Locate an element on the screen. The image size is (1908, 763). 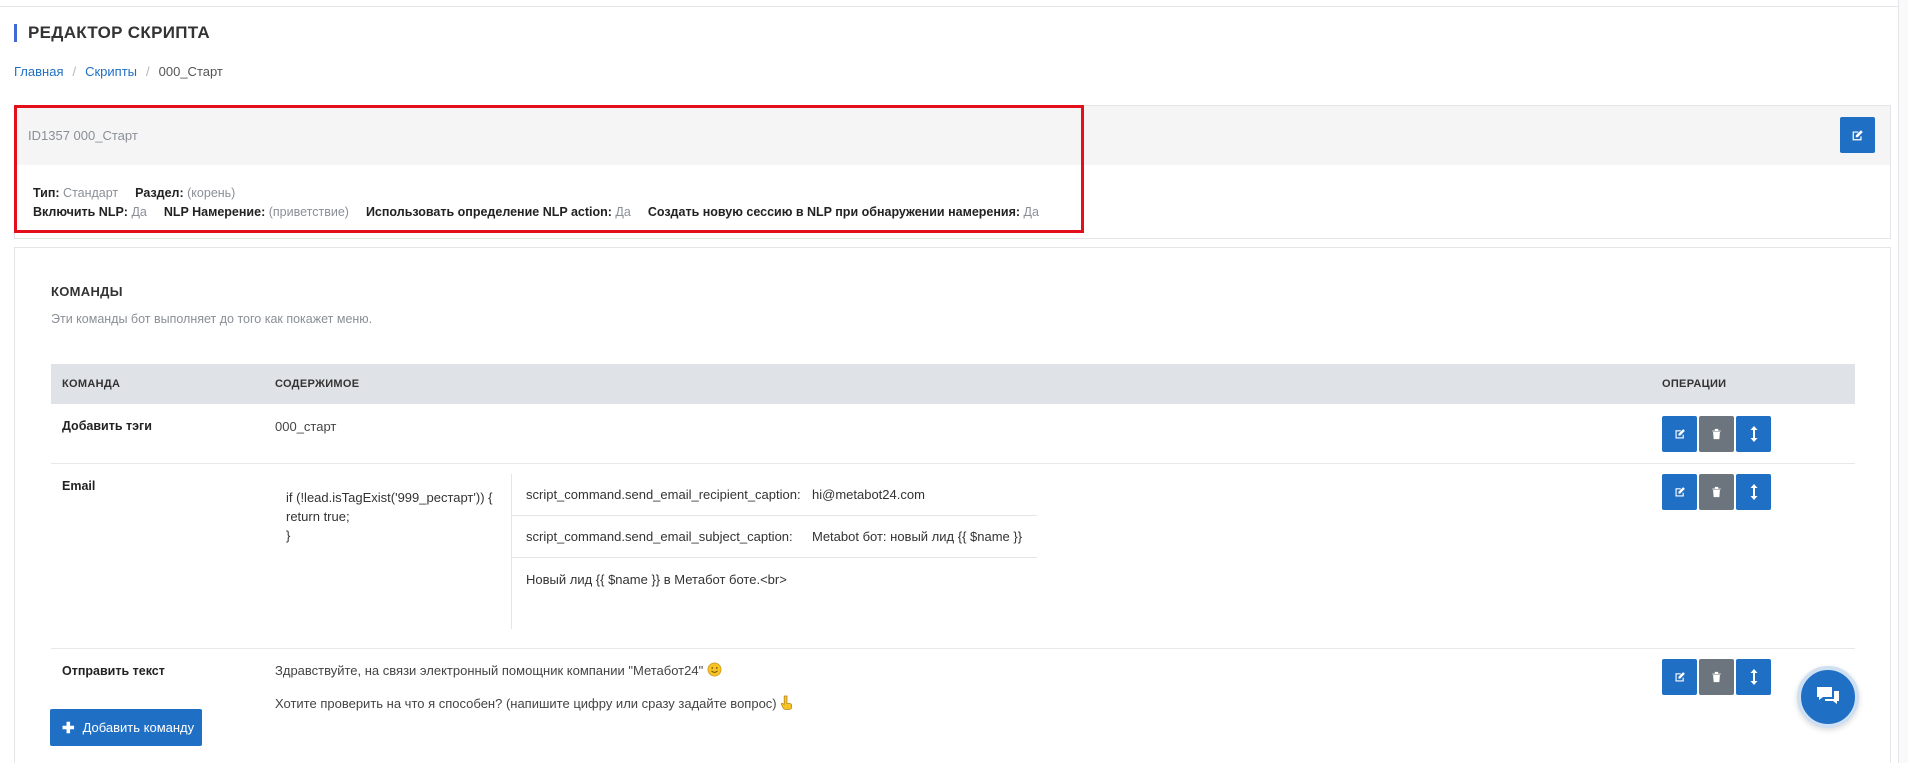
command-content: 000_старт is located at coordinates (306, 426).